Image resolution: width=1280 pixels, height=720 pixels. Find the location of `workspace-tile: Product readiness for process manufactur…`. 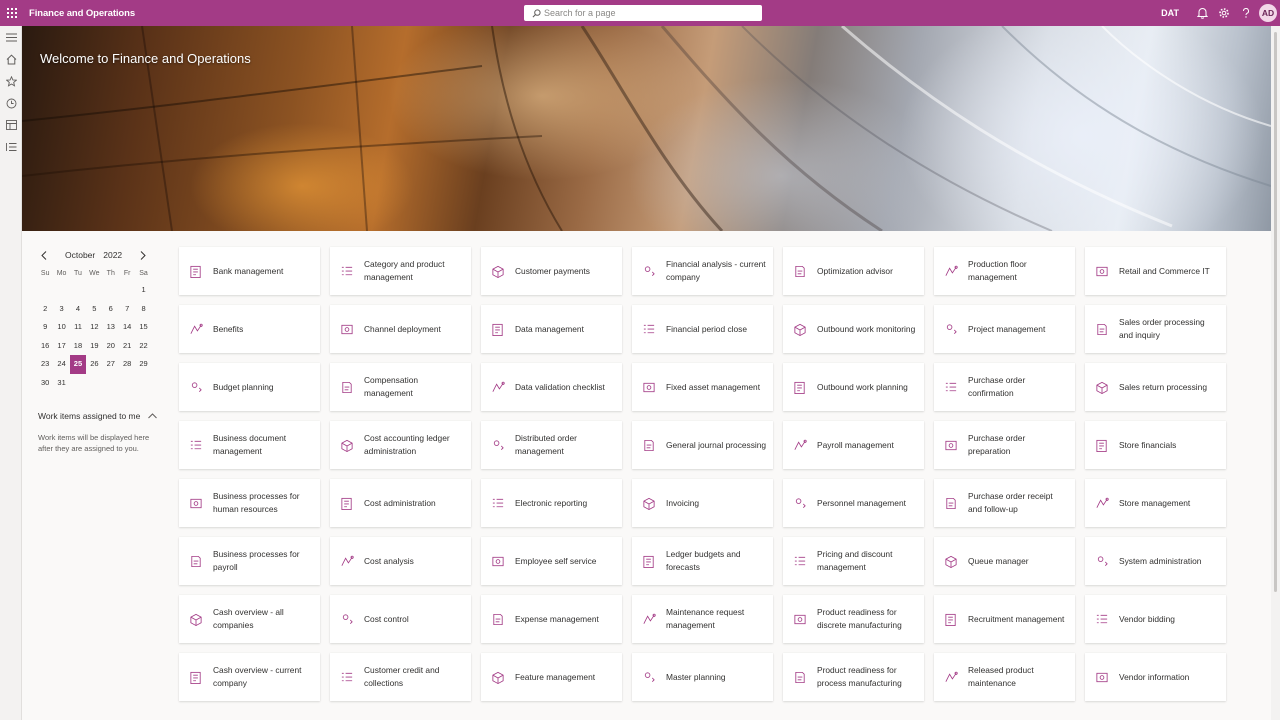

workspace-tile: Product readiness for process manufactur… is located at coordinates (853, 677).